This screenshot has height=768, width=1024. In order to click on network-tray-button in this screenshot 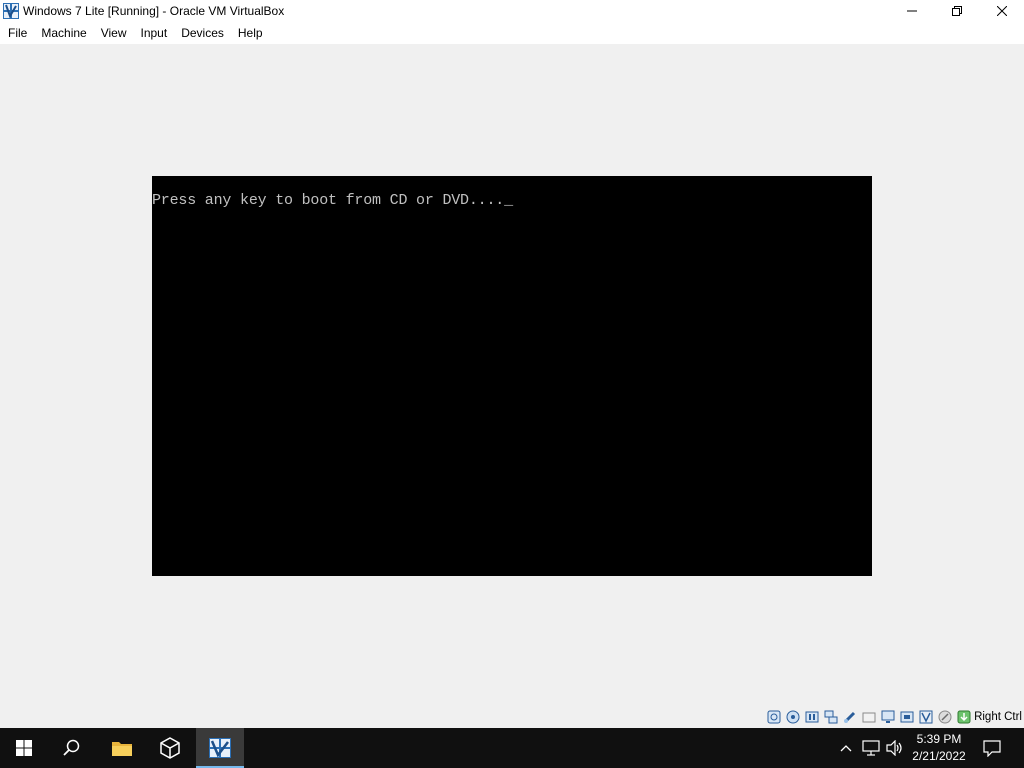, I will do `click(871, 748)`.